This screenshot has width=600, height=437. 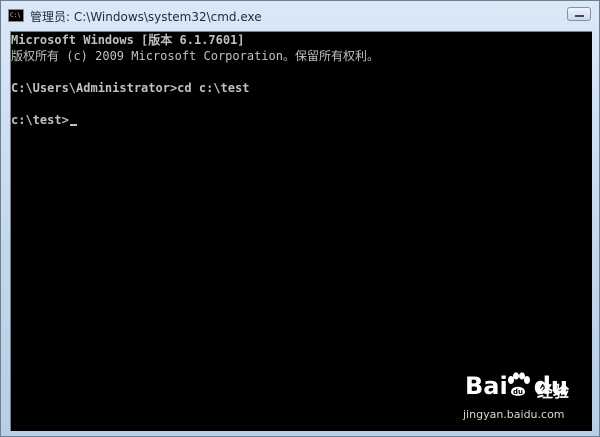 I want to click on jingyan-url: jingyan.baidu.com, so click(x=514, y=414).